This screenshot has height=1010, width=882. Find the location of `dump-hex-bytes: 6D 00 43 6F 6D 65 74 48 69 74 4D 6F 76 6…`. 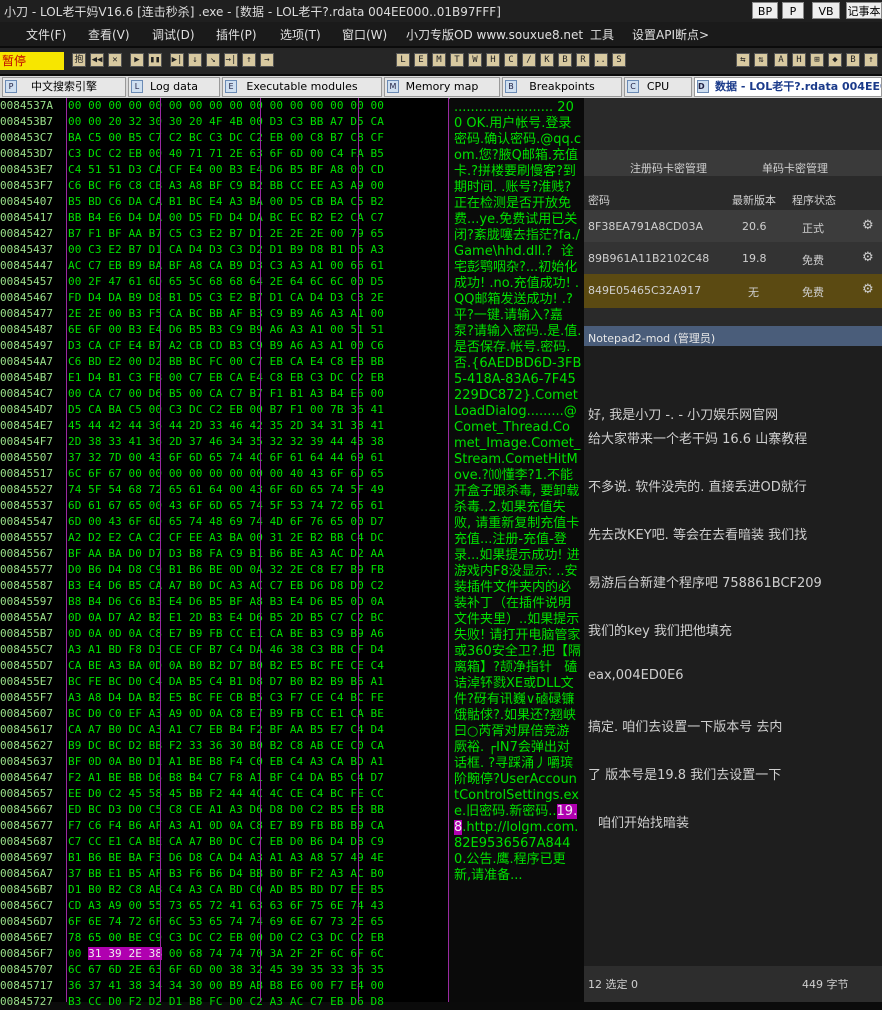

dump-hex-bytes: 6D 00 43 6F 6D 65 74 48 69 74 4D 6F 76 6… is located at coordinates (226, 521).